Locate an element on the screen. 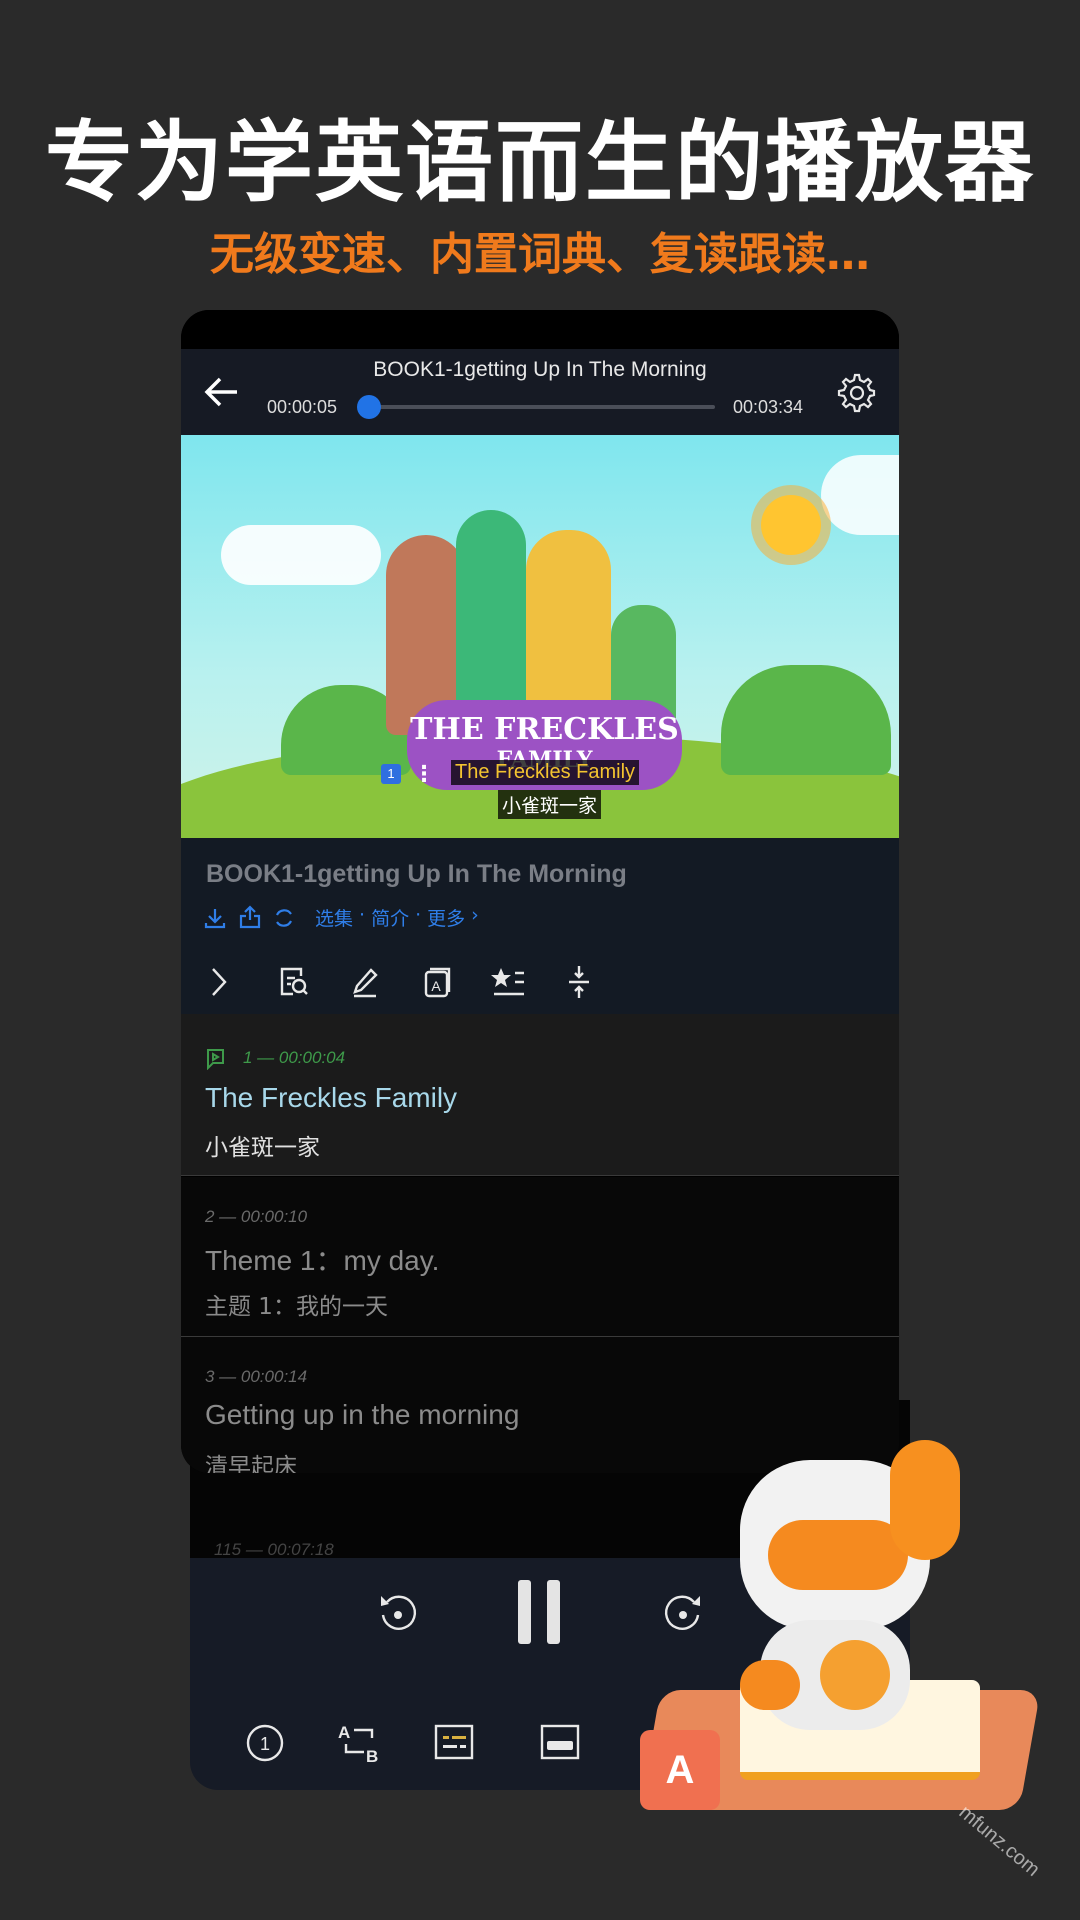  link-intro: 简介 is located at coordinates (390, 917).